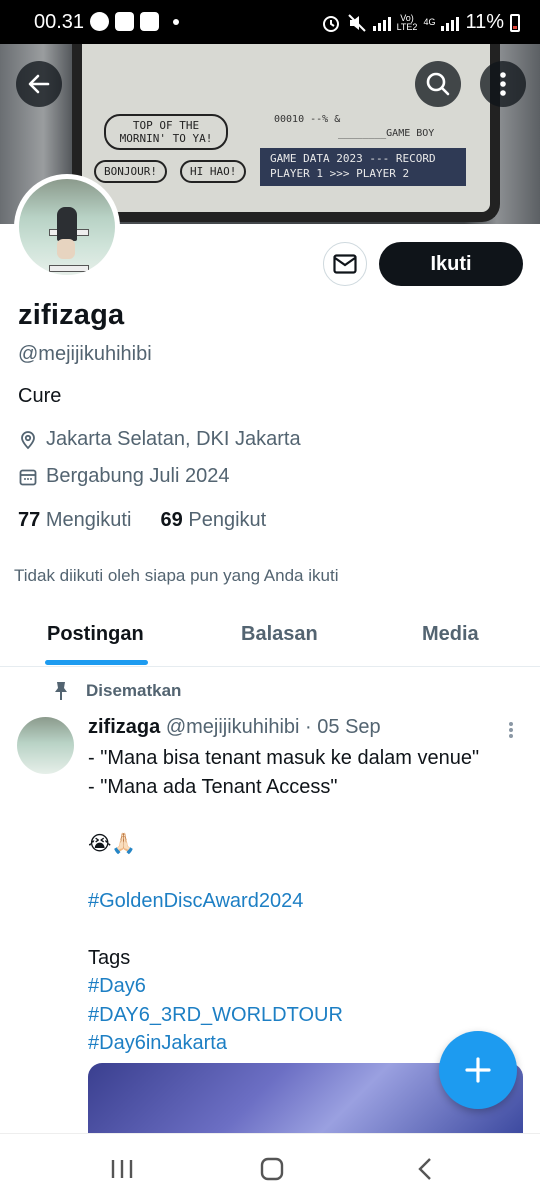 The width and height of the screenshot is (540, 1200). I want to click on profile-name: zifizaga, so click(71, 315).